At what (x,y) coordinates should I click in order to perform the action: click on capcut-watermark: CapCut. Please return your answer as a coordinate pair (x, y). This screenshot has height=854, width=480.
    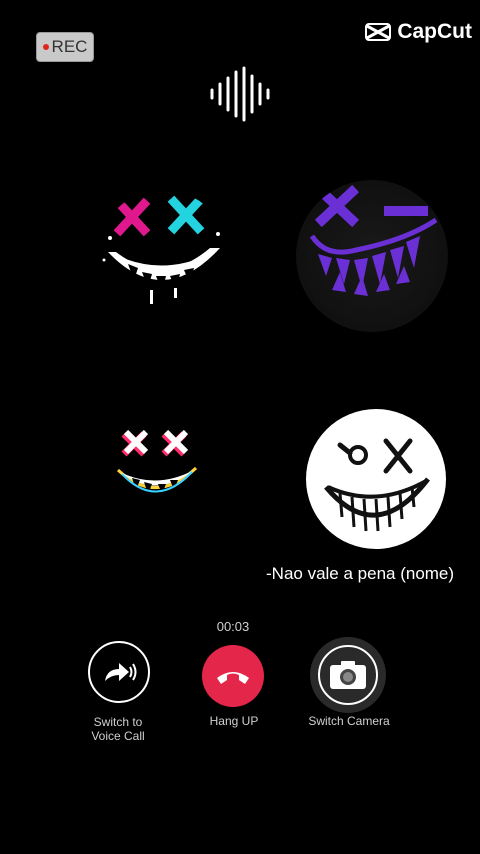
    Looking at the image, I should click on (418, 32).